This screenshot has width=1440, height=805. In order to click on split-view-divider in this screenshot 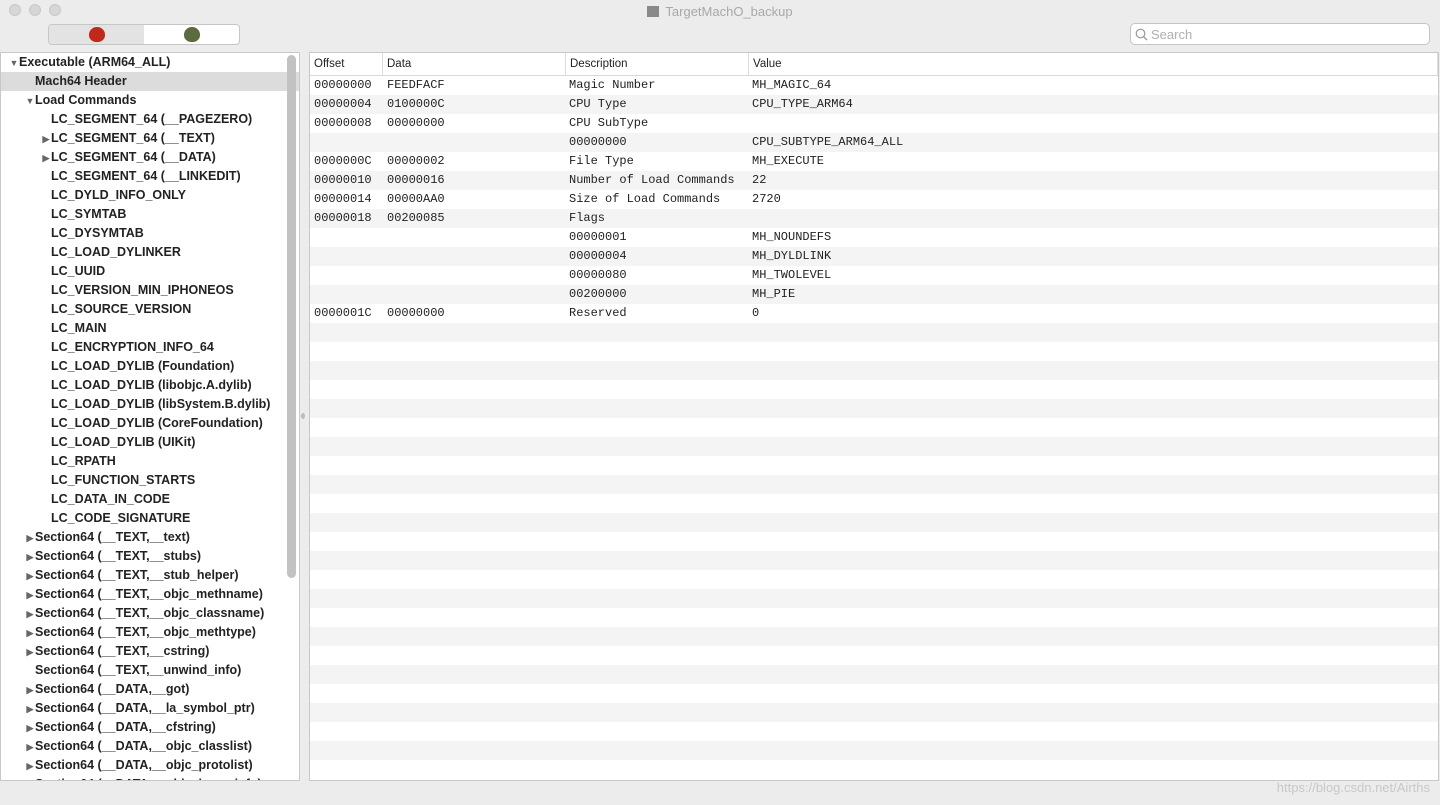, I will do `click(303, 416)`.